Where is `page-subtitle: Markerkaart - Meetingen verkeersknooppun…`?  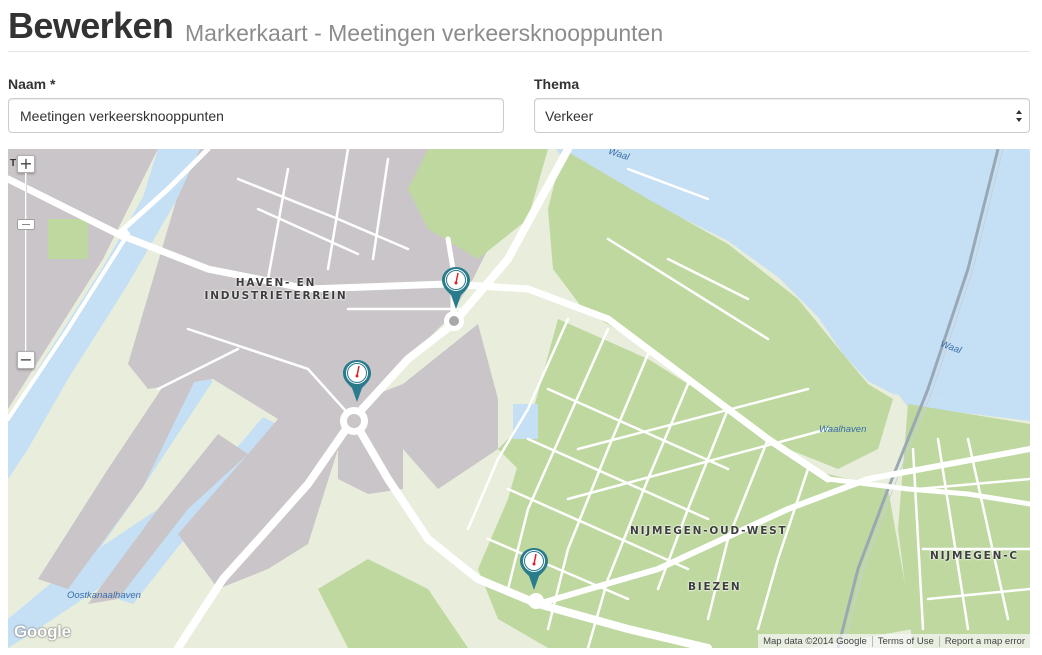 page-subtitle: Markerkaart - Meetingen verkeersknooppun… is located at coordinates (424, 33).